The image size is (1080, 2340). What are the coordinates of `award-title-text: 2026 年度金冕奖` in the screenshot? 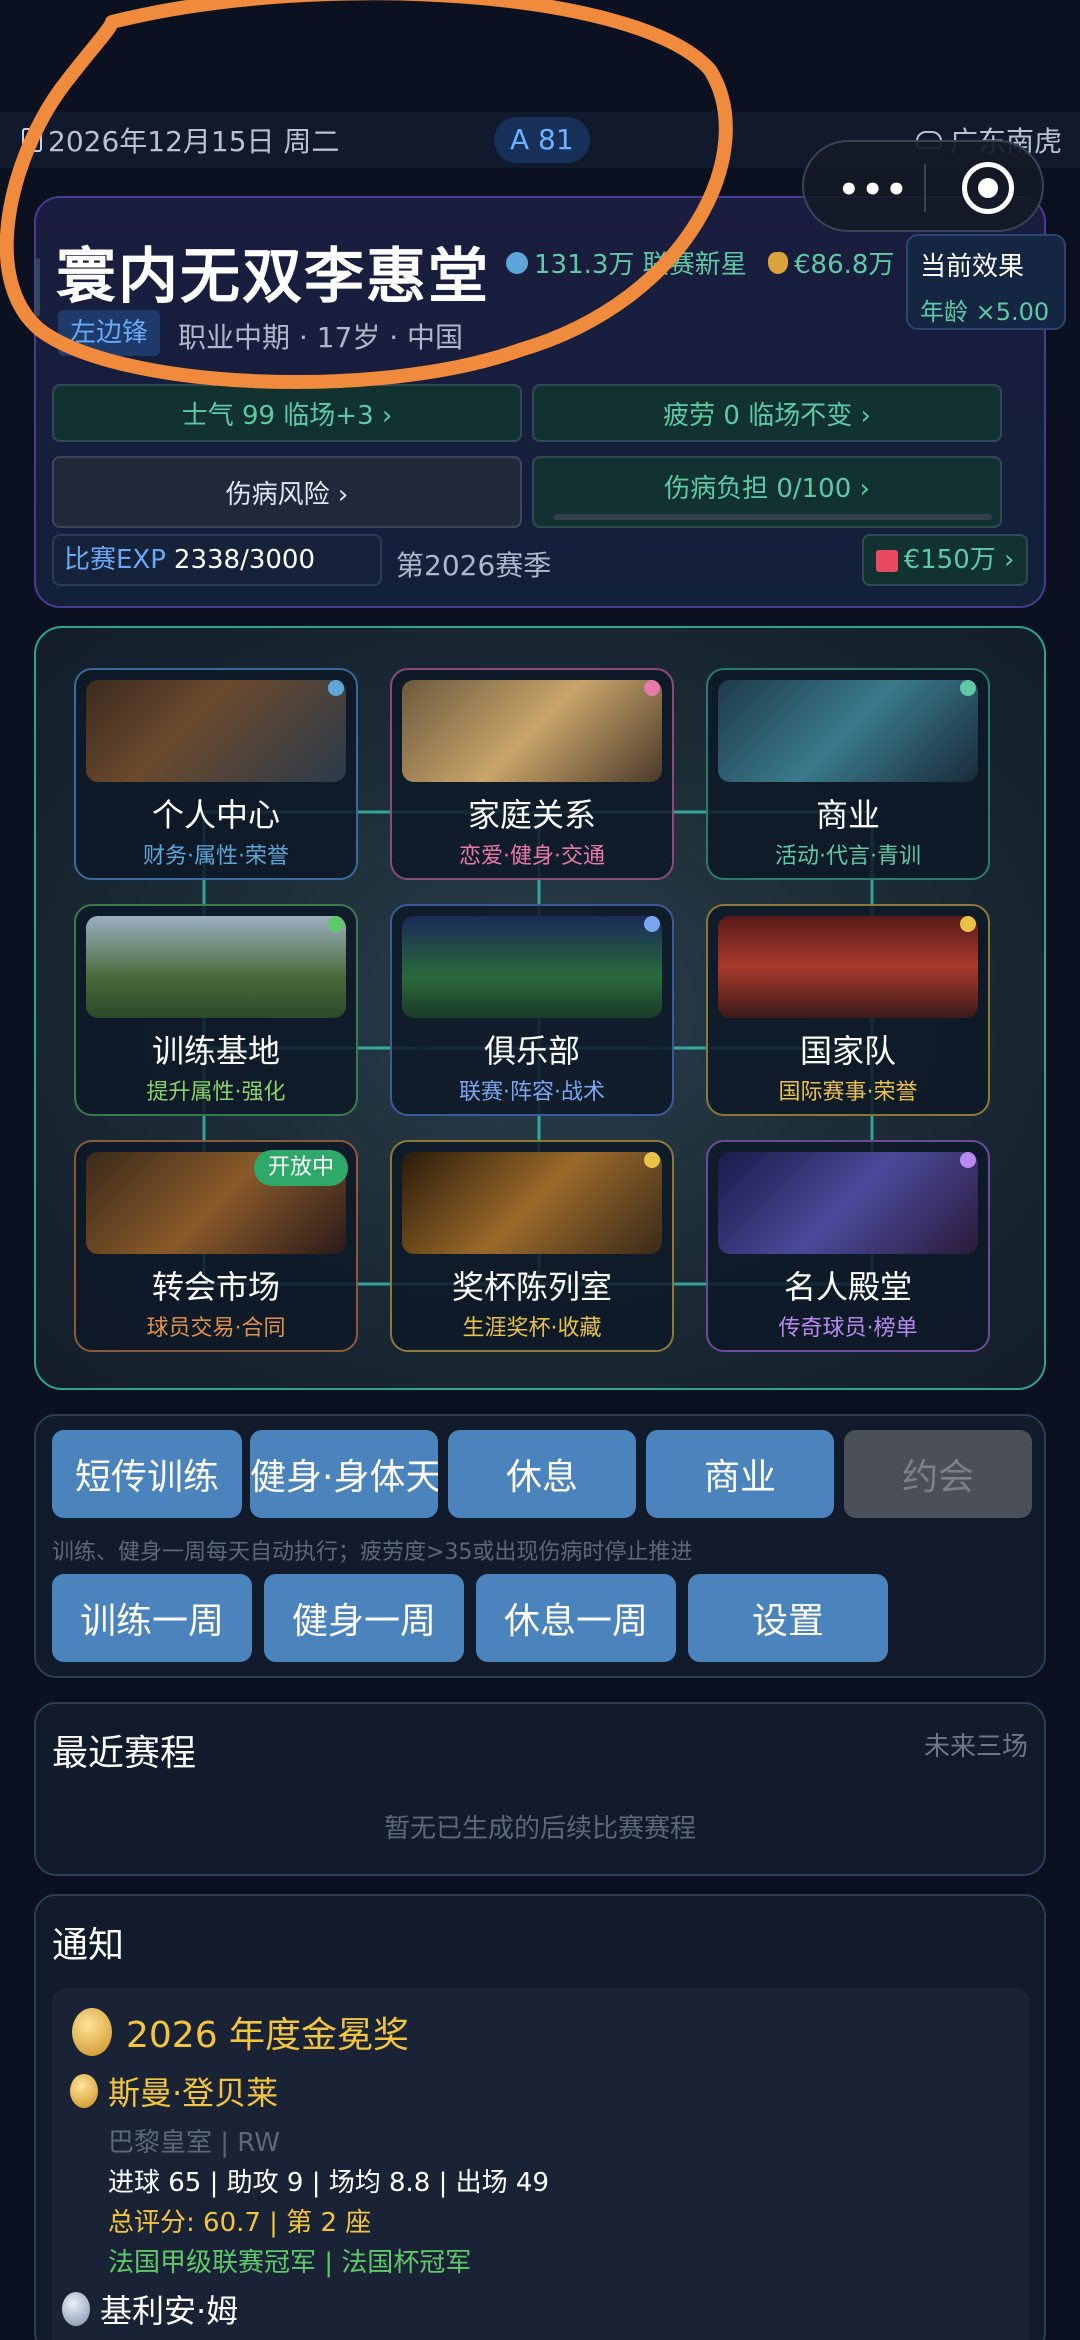 It's located at (268, 2035).